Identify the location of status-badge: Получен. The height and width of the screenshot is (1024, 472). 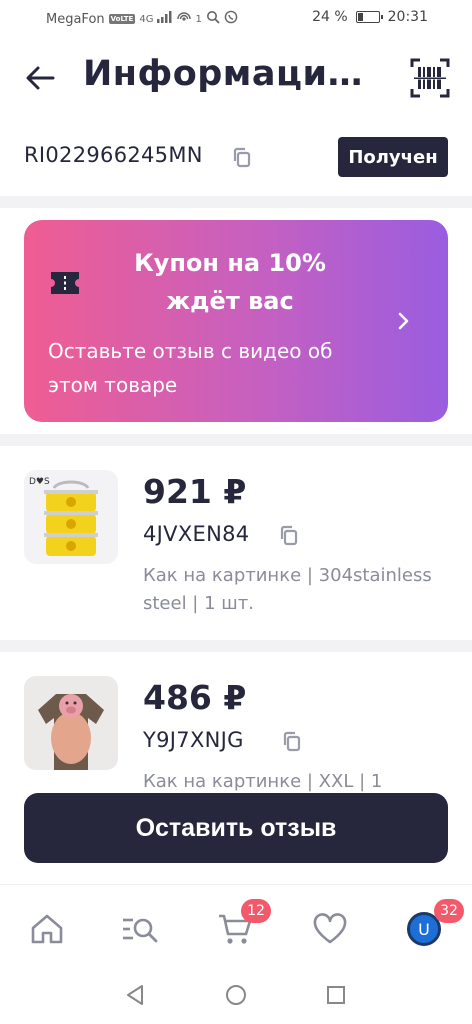
(393, 157).